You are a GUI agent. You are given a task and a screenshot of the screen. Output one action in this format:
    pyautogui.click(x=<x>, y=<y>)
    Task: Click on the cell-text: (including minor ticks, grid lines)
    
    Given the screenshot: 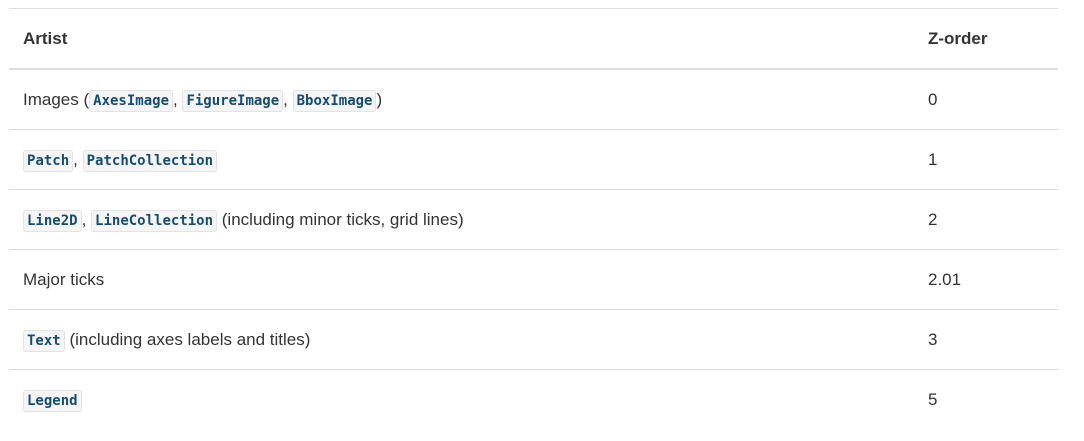 What is the action you would take?
    pyautogui.click(x=340, y=219)
    